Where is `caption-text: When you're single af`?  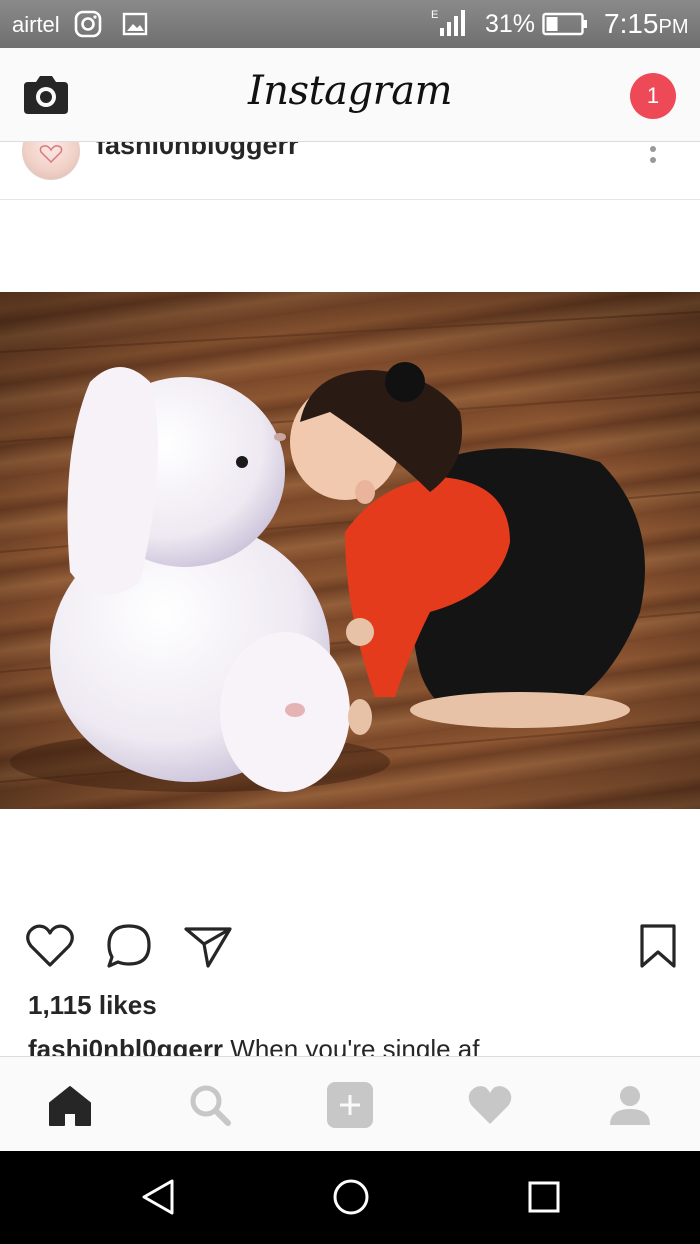
caption-text: When you're single af is located at coordinates (351, 1046).